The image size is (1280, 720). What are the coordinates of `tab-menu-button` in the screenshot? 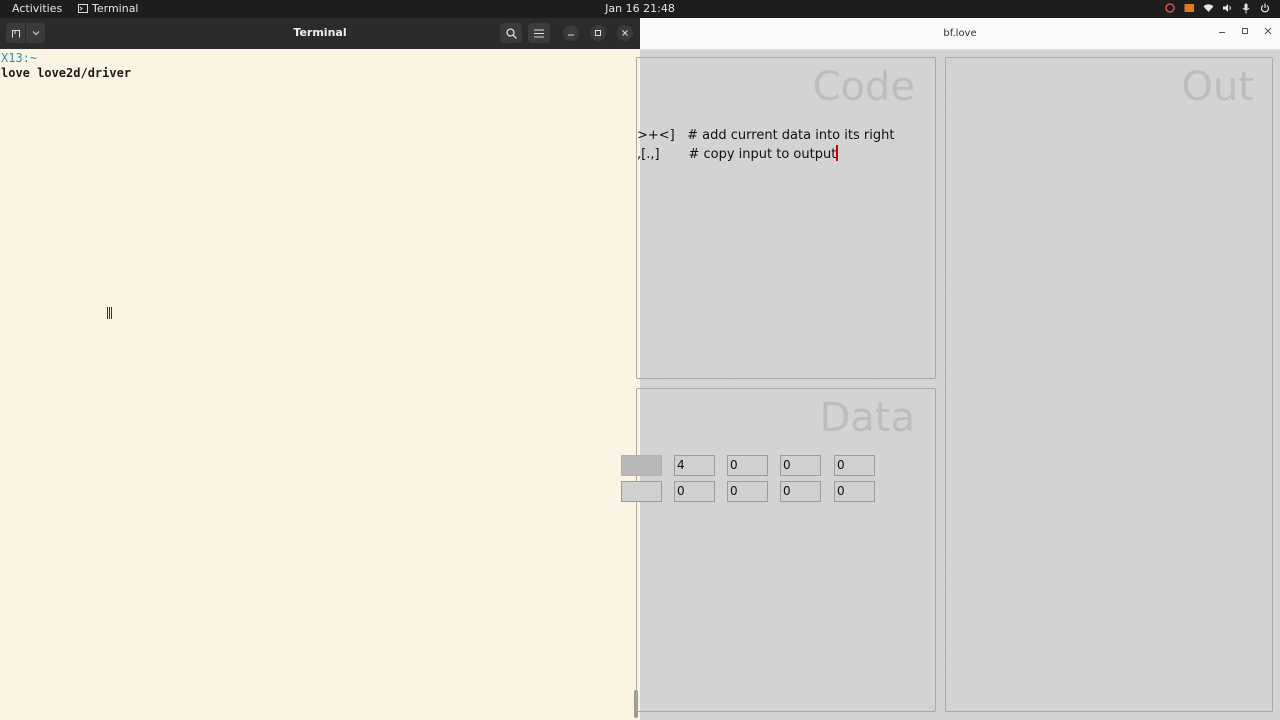 It's located at (35, 33).